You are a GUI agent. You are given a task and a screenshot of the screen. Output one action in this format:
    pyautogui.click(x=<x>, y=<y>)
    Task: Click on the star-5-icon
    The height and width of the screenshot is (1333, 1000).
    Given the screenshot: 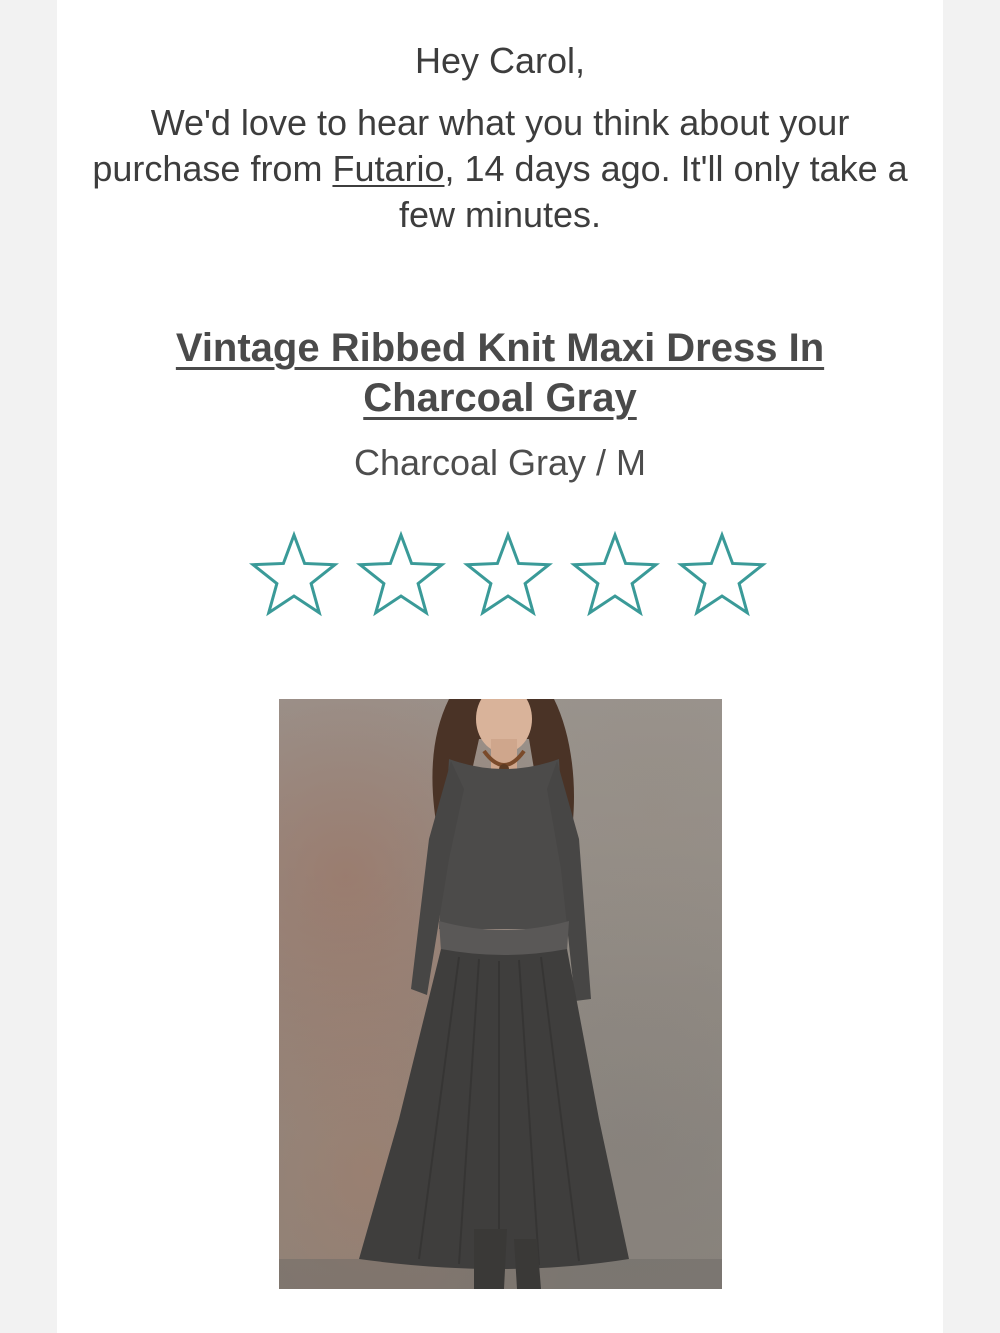 What is the action you would take?
    pyautogui.click(x=722, y=574)
    